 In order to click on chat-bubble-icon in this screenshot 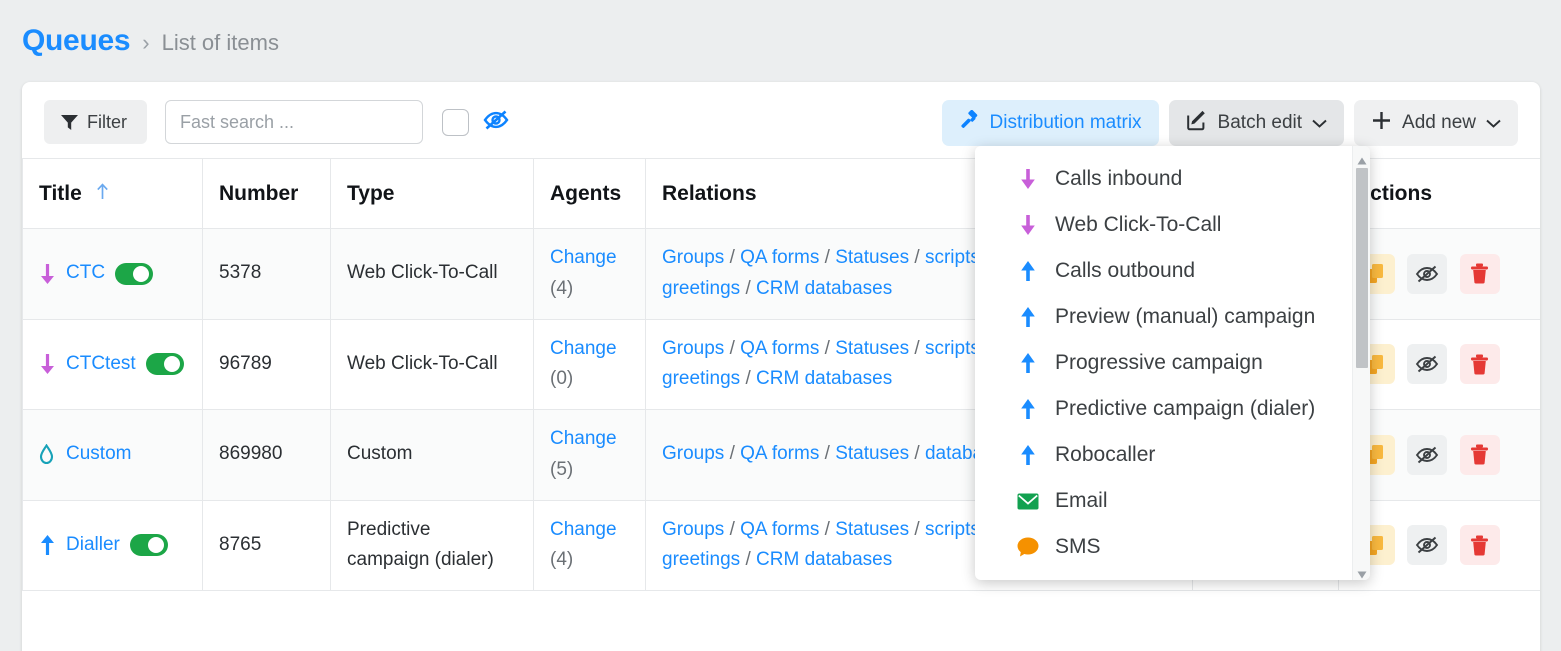, I will do `click(1028, 547)`.